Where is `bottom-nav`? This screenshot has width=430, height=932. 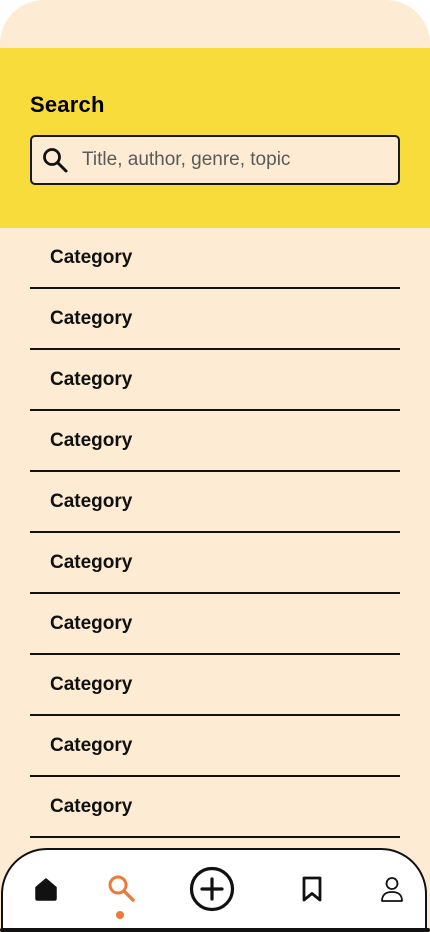 bottom-nav is located at coordinates (214, 890).